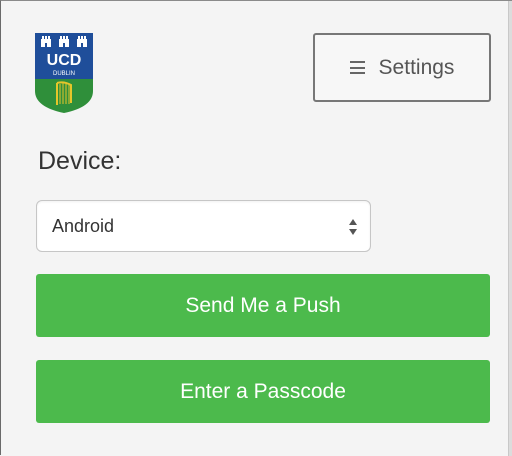 This screenshot has width=512, height=456. I want to click on ucd-crest-icon: UCD DUBLIN, so click(64, 73).